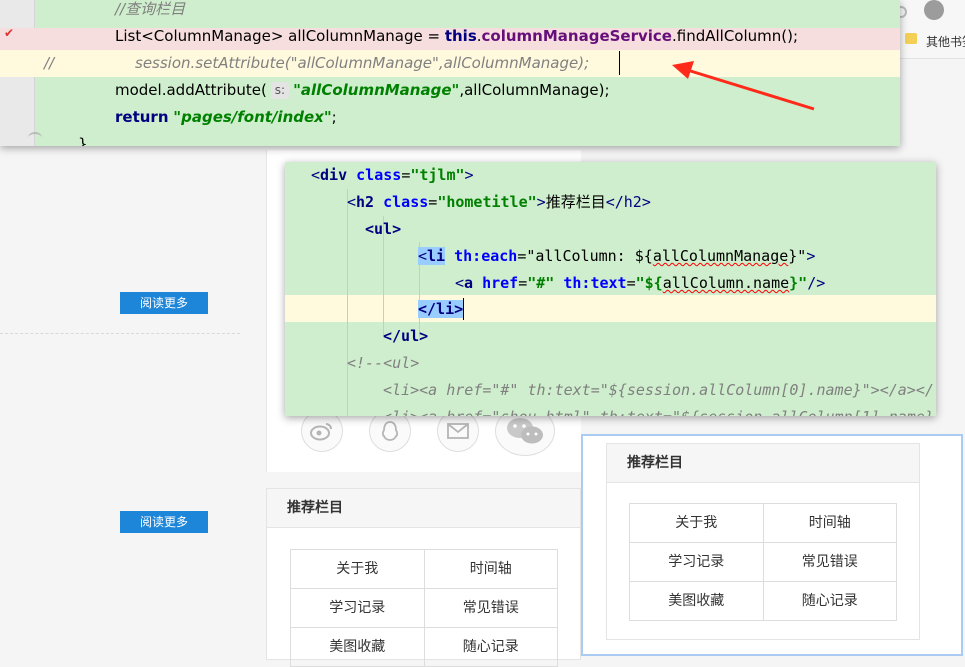 The image size is (965, 667). Describe the element at coordinates (150, 9) in the screenshot. I see `code-comment: //查询栏目` at that location.